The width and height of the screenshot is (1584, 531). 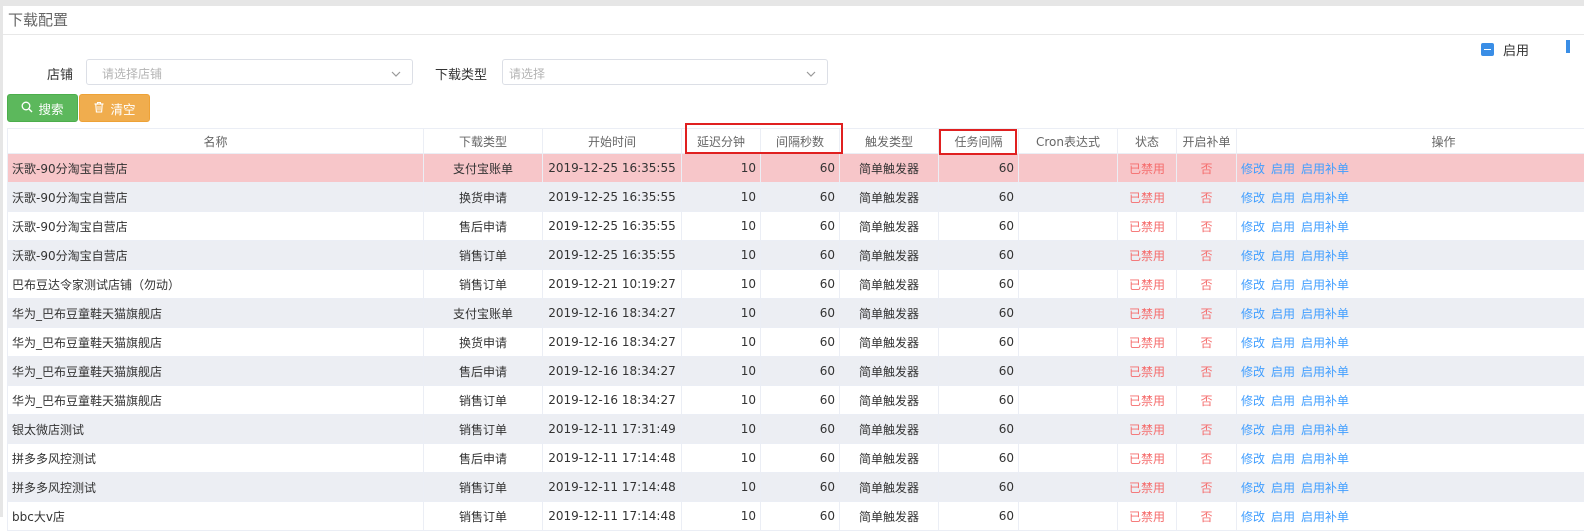 What do you see at coordinates (721, 516) in the screenshot?
I see `cell-delay-minutes: 10` at bounding box center [721, 516].